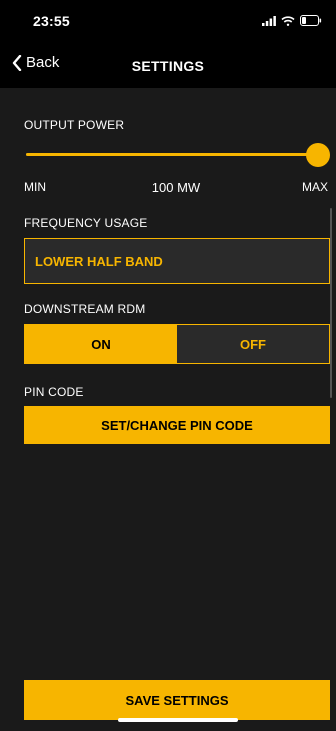  Describe the element at coordinates (288, 20) in the screenshot. I see `wifi-icon` at that location.